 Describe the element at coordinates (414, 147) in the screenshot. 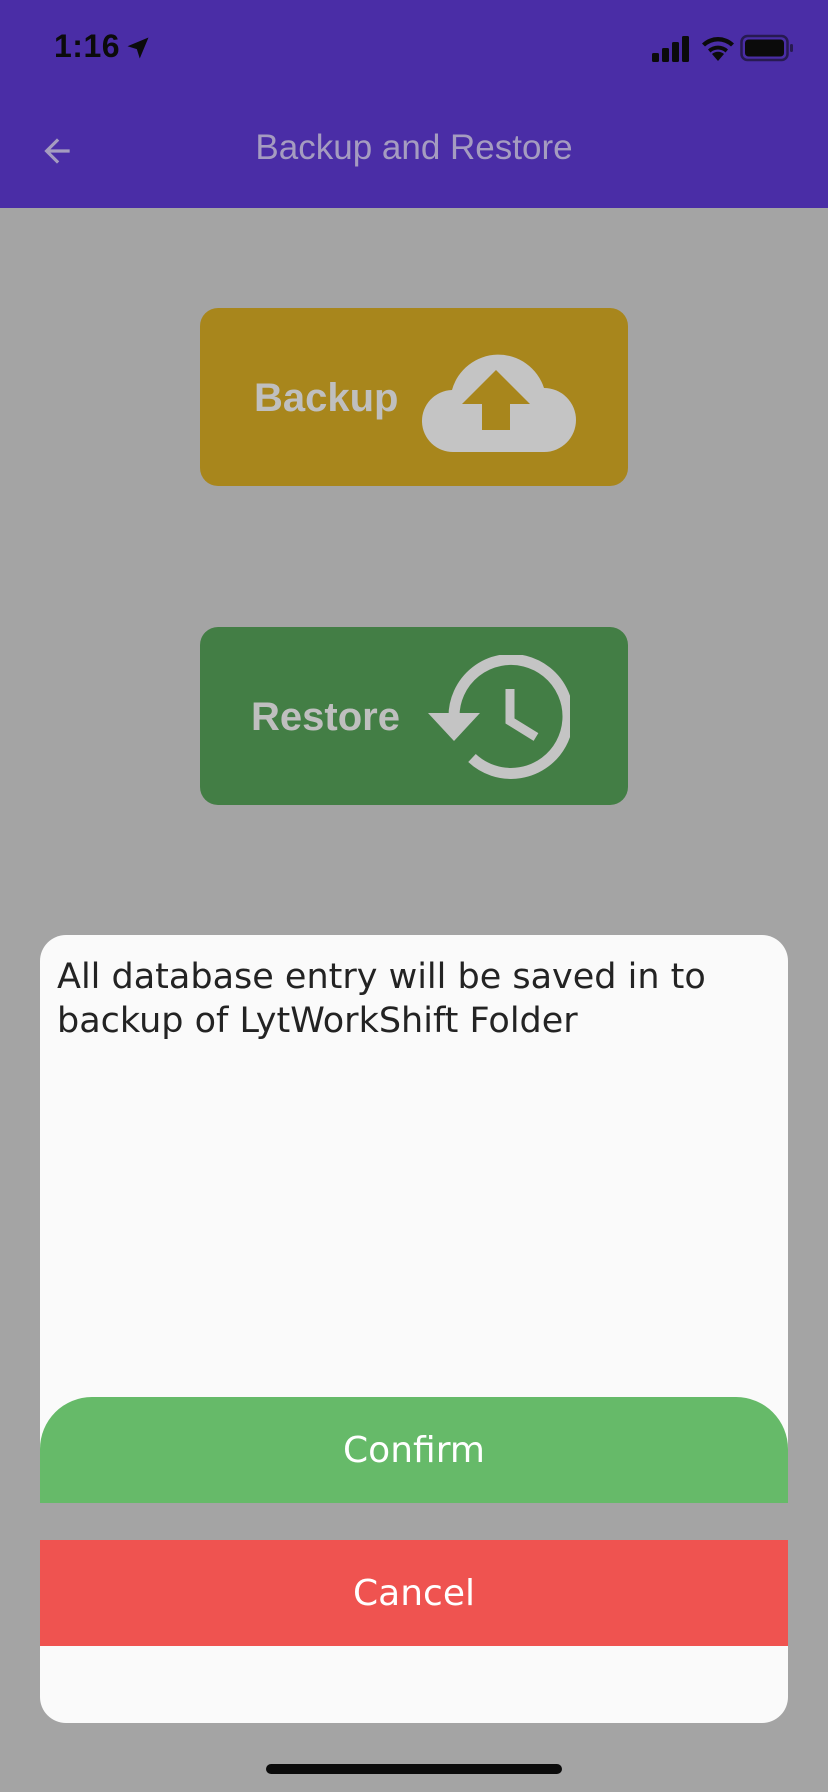

I see `page-title: Backup and Restore` at that location.